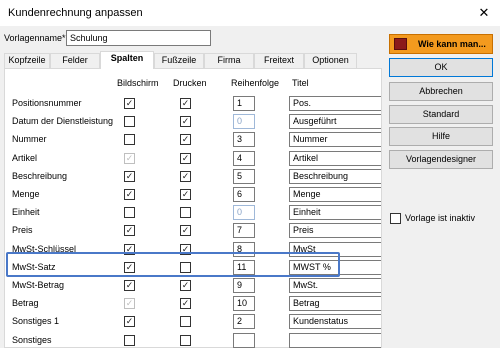  Describe the element at coordinates (47, 103) in the screenshot. I see `row-label: Positionsnummer` at that location.